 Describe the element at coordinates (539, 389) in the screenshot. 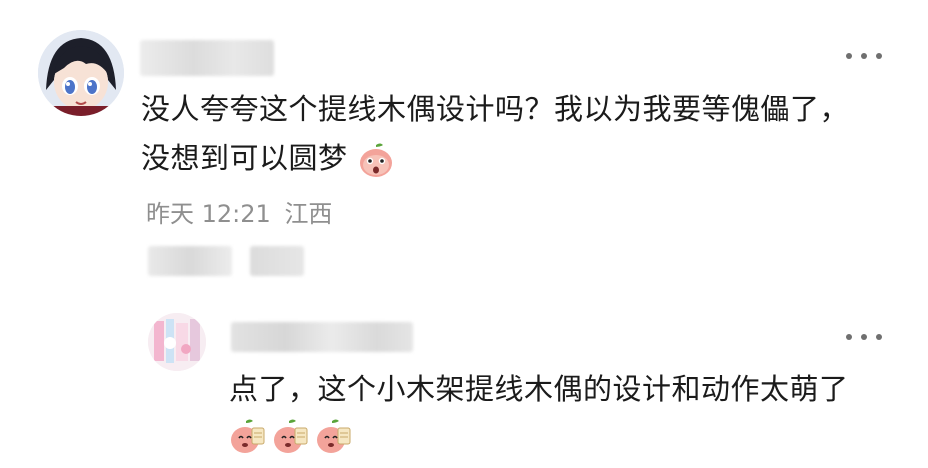

I see `reply-text: 点了，这个小木架提线木偶的设计和动作太萌了` at that location.